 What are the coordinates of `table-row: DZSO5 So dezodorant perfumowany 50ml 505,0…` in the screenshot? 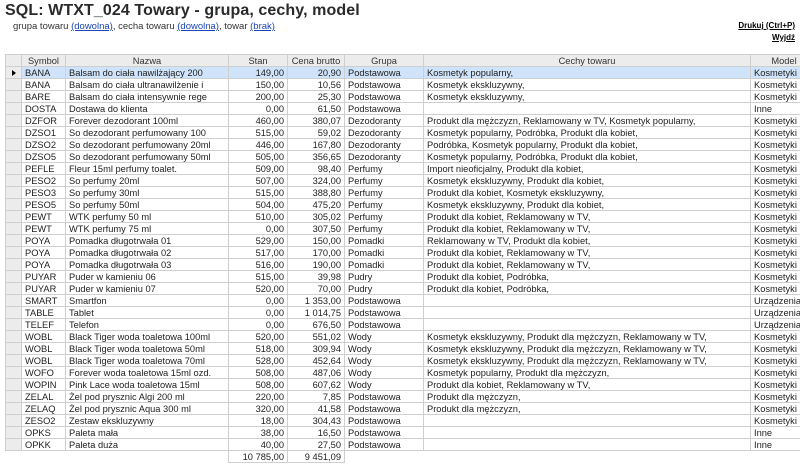 It's located at (402, 156).